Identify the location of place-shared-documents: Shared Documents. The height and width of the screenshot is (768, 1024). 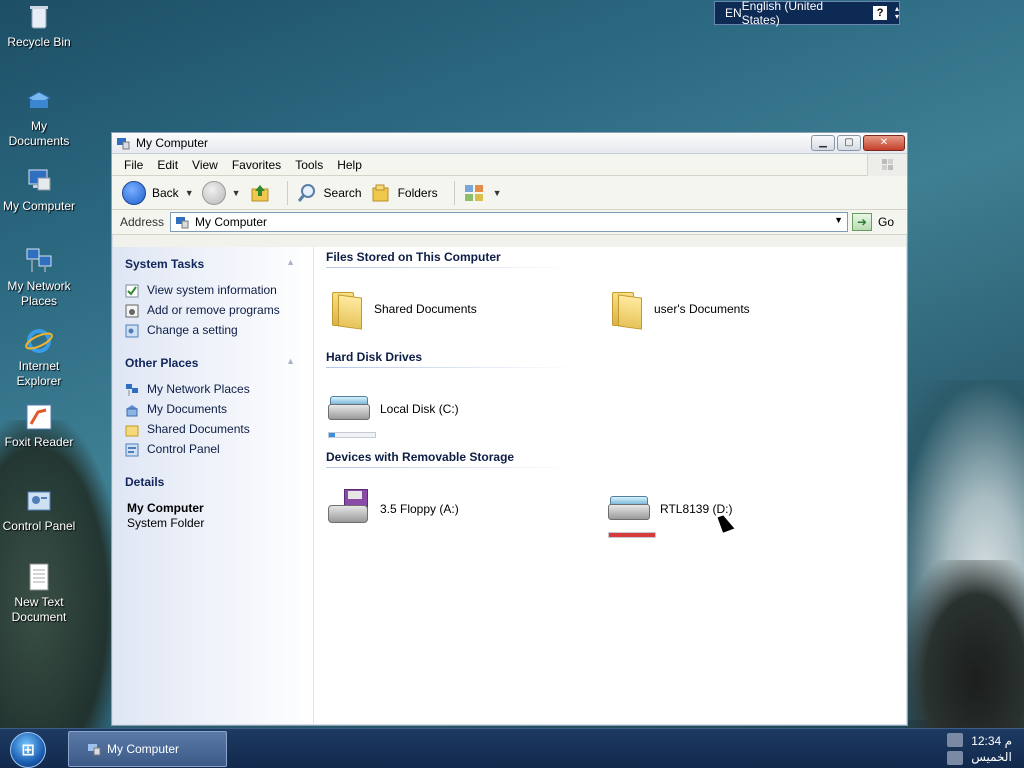
(210, 429).